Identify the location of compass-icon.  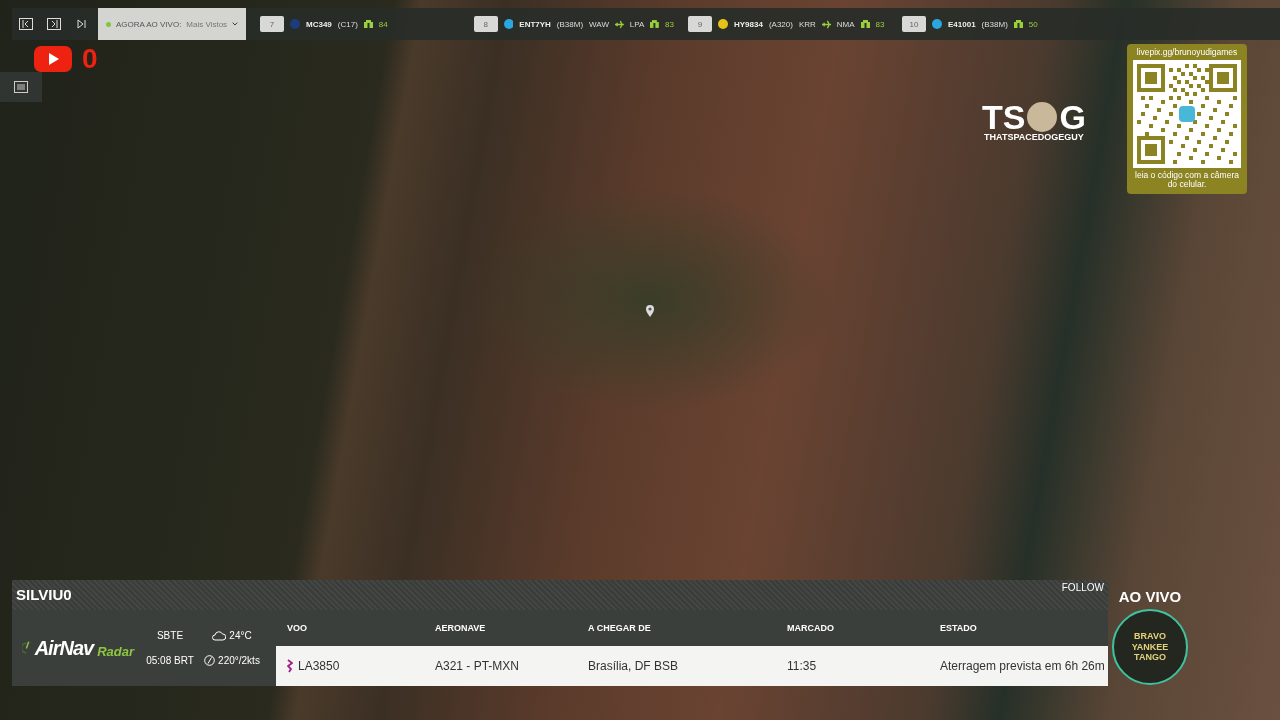
(210, 660).